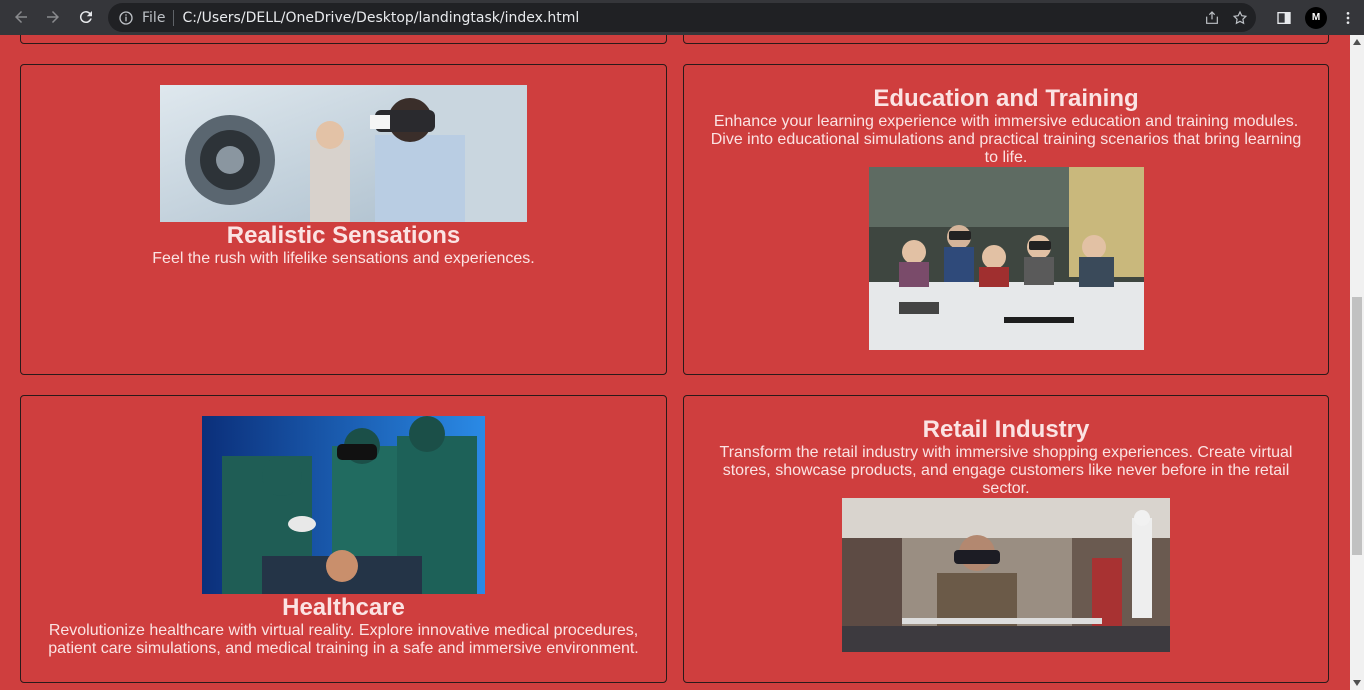 The height and width of the screenshot is (690, 1364). Describe the element at coordinates (343, 505) in the screenshot. I see `vr-surgery-image` at that location.